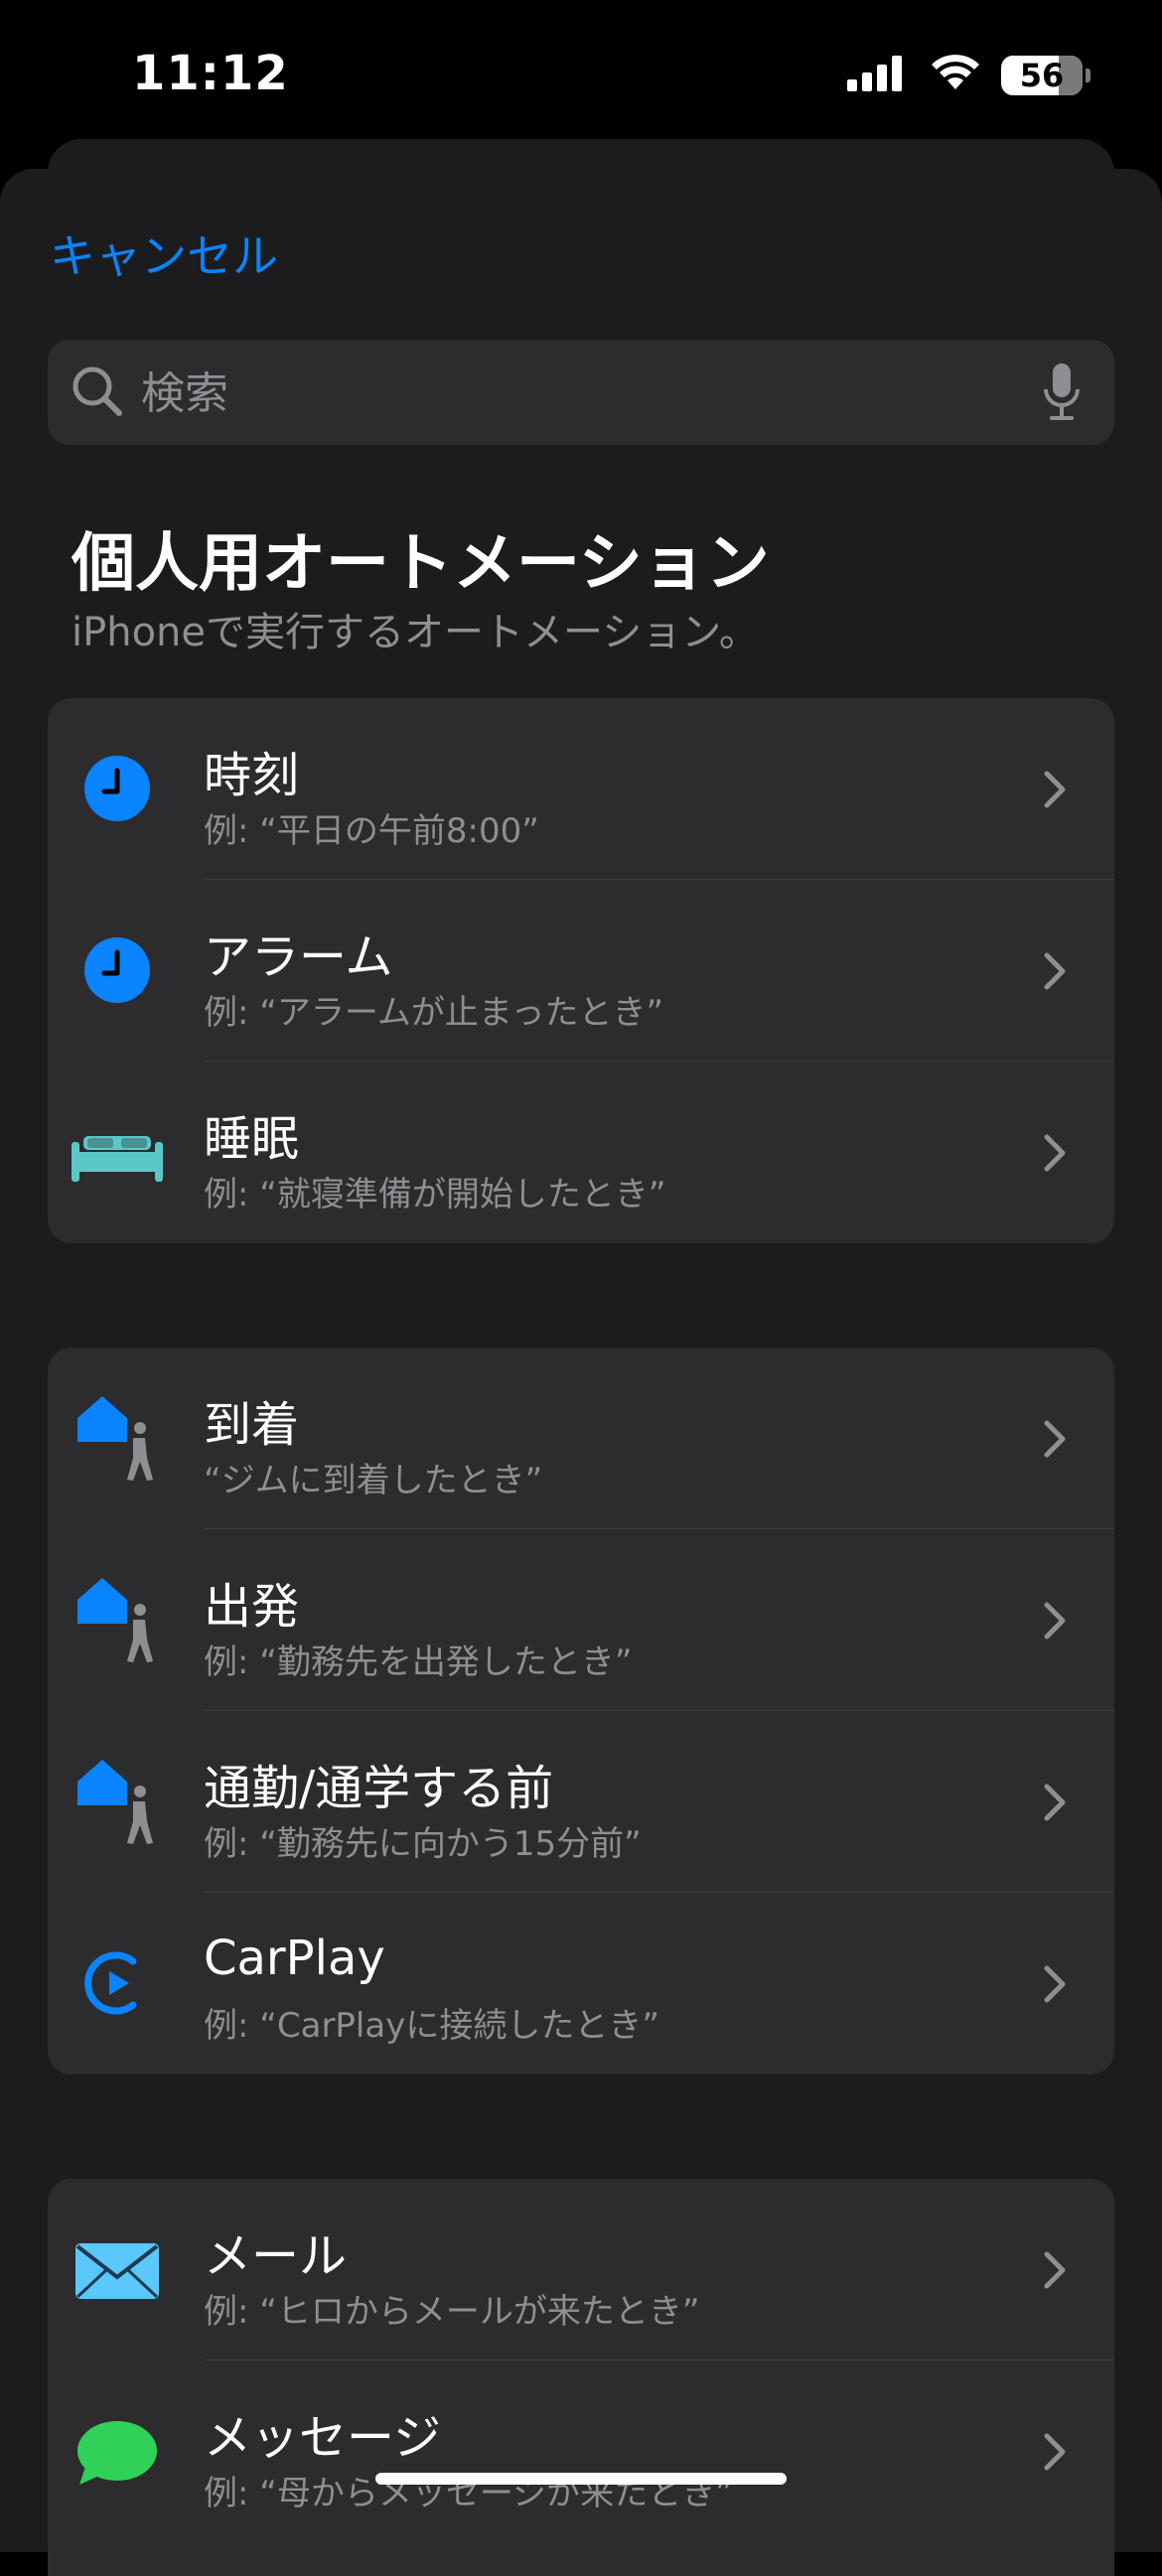 The width and height of the screenshot is (1162, 2576). What do you see at coordinates (431, 2026) in the screenshot?
I see `row-description: 例: “CarPlayに接続したとき”` at bounding box center [431, 2026].